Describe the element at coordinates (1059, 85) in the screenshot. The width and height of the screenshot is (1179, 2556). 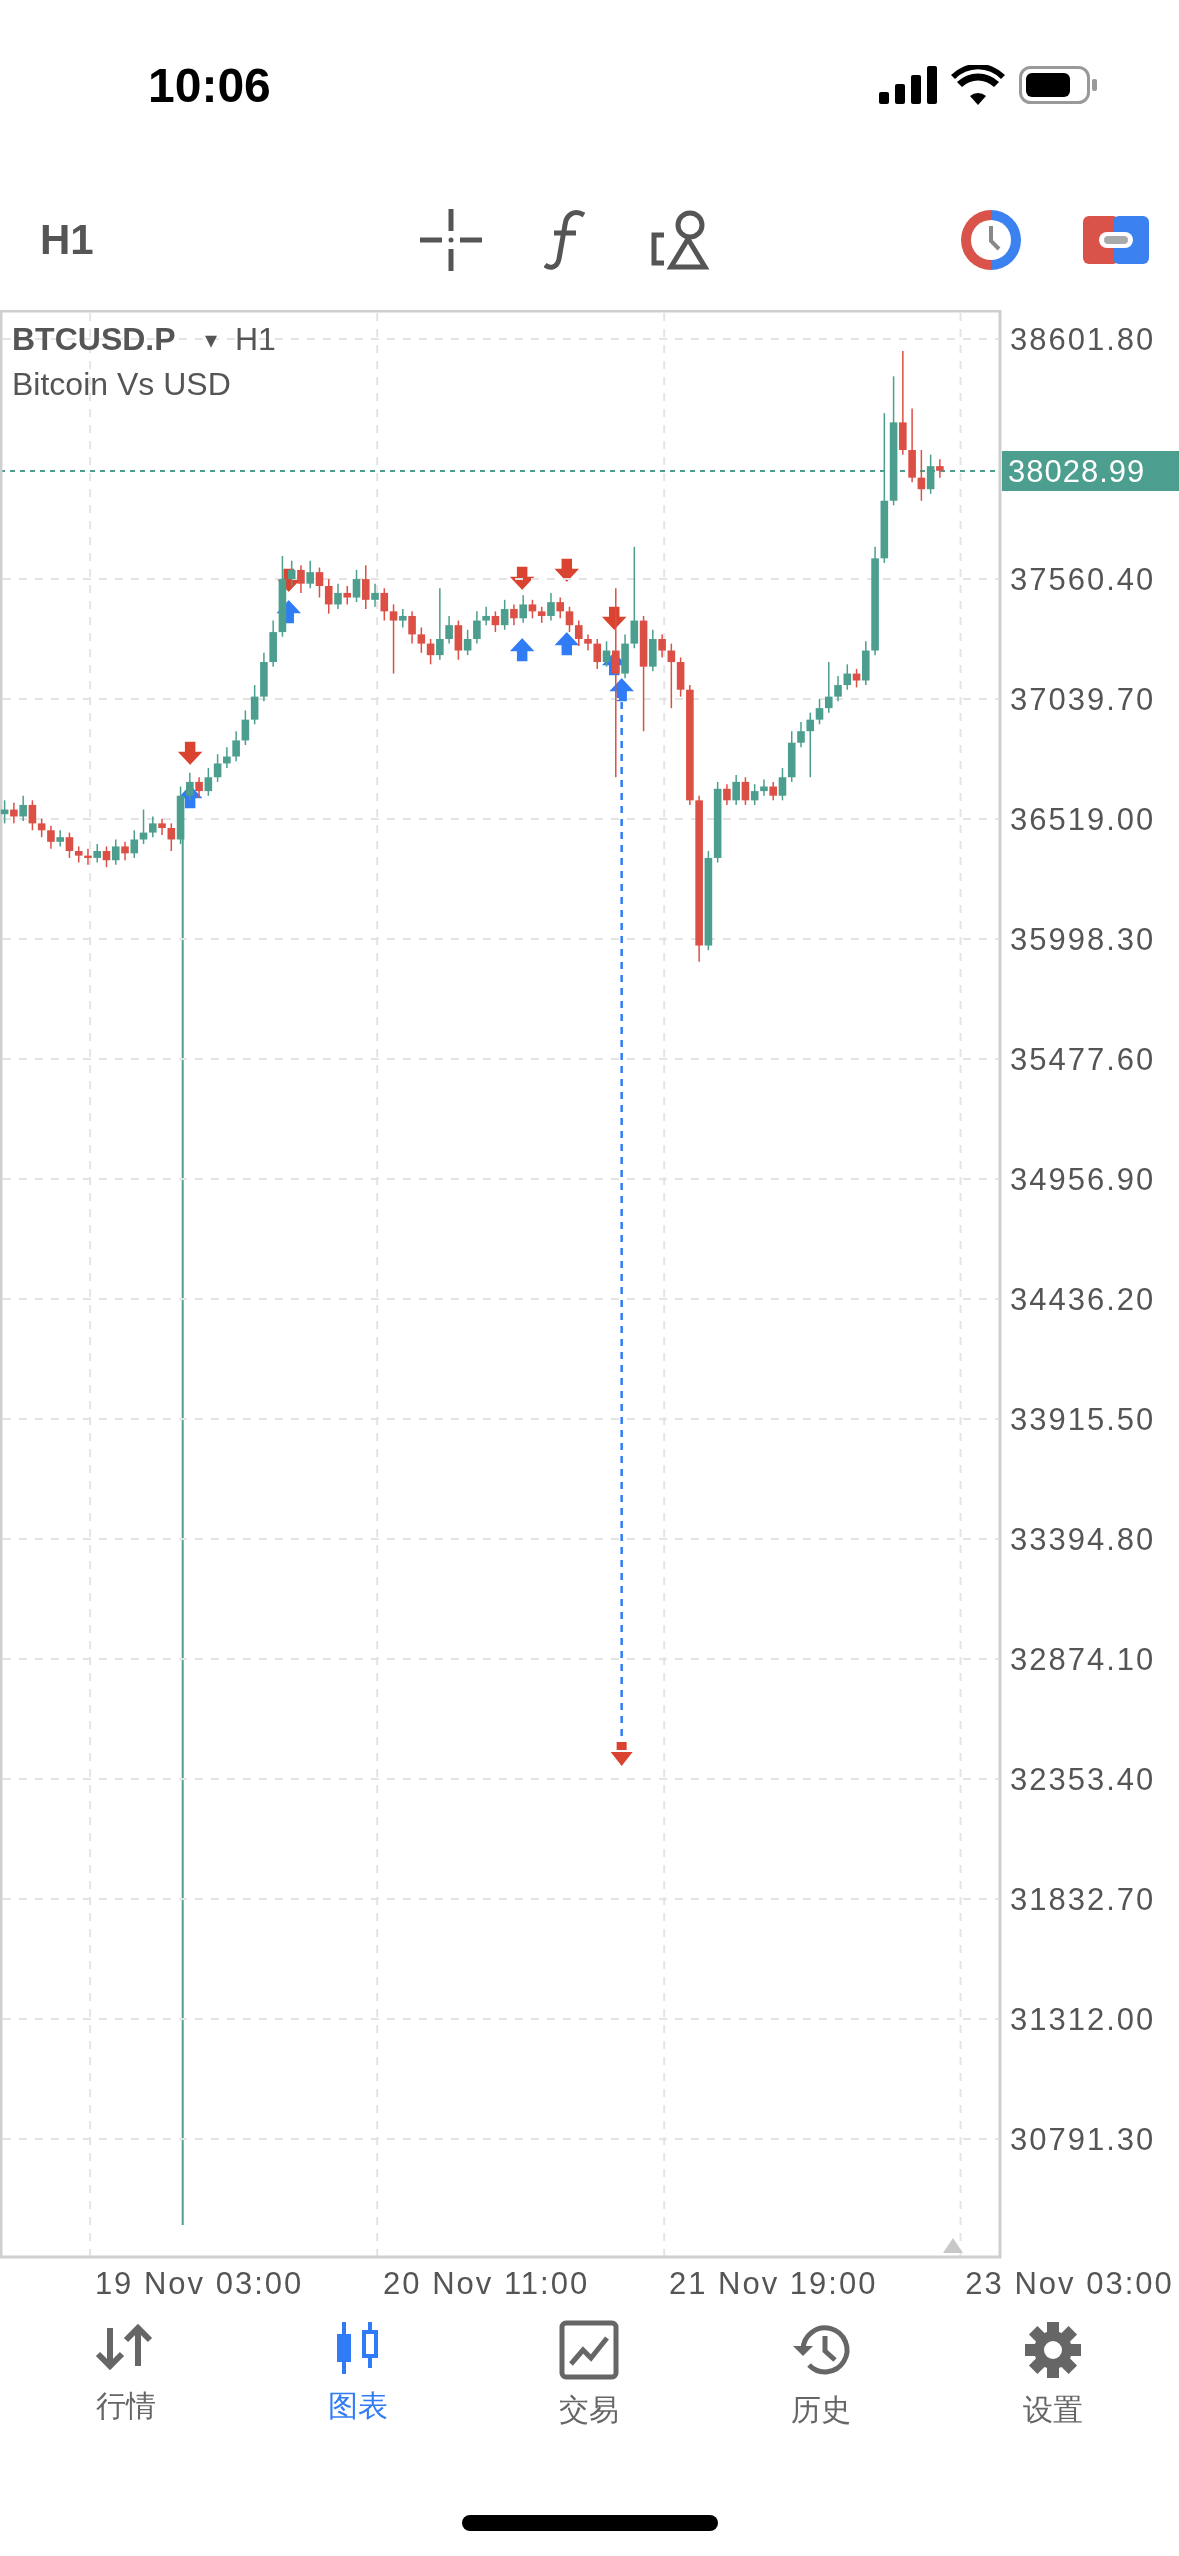
I see `battery-icon` at that location.